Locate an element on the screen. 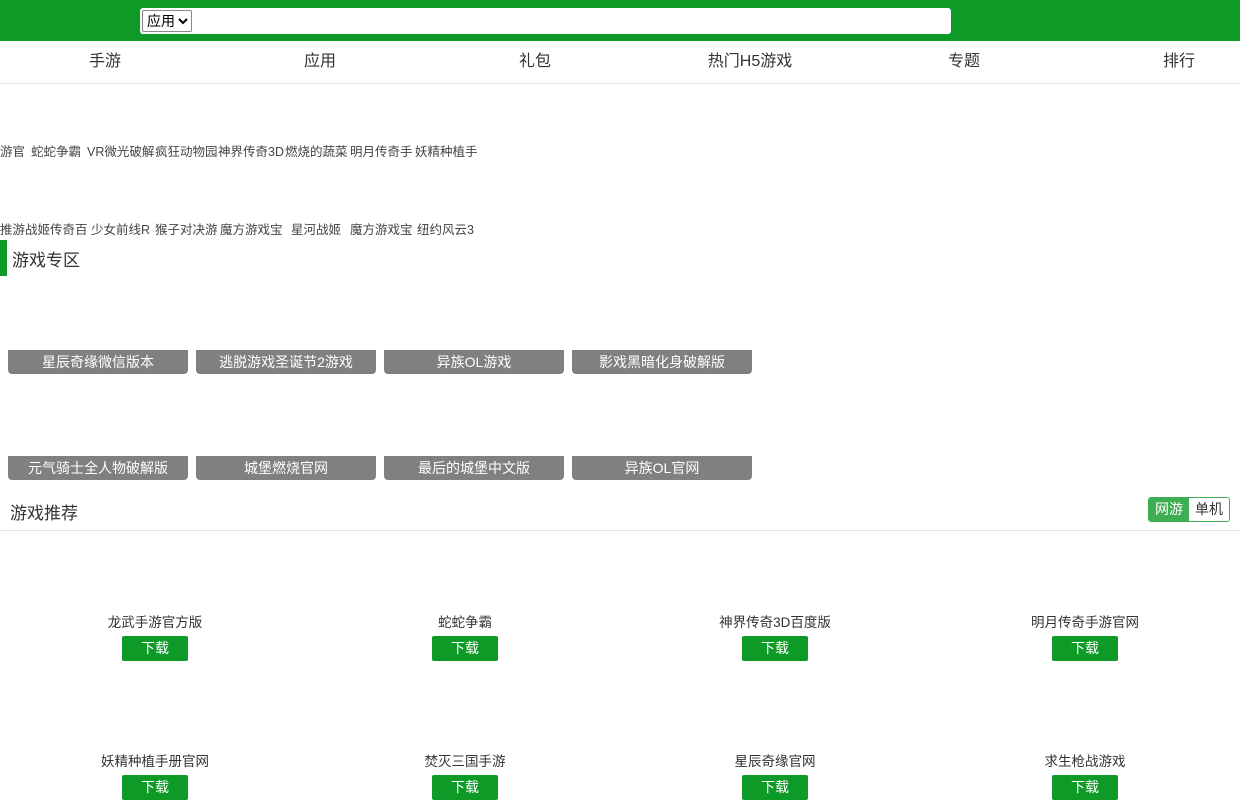  search-input is located at coordinates (571, 21).